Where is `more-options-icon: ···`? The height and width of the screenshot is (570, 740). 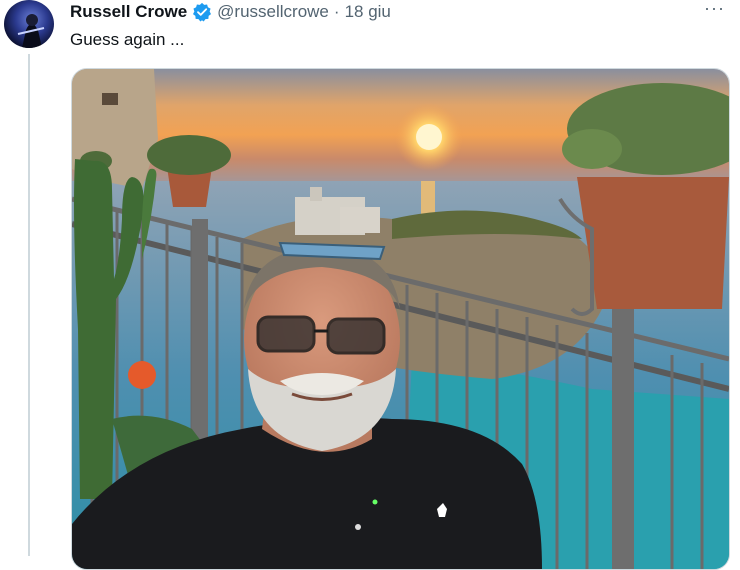
more-options-icon: ··· is located at coordinates (715, 8).